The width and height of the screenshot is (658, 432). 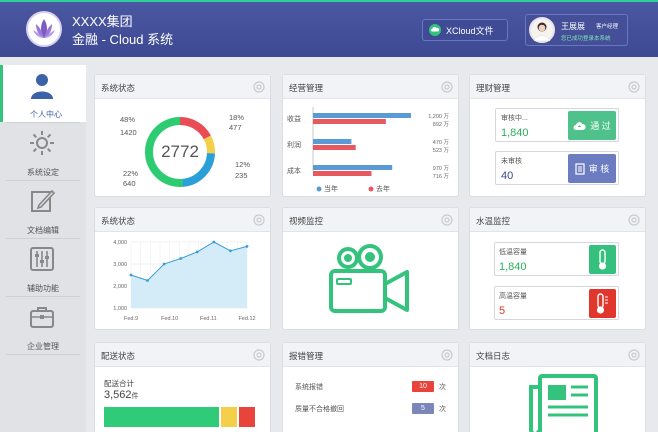 I want to click on segment-pct: 22%, so click(x=131, y=173).